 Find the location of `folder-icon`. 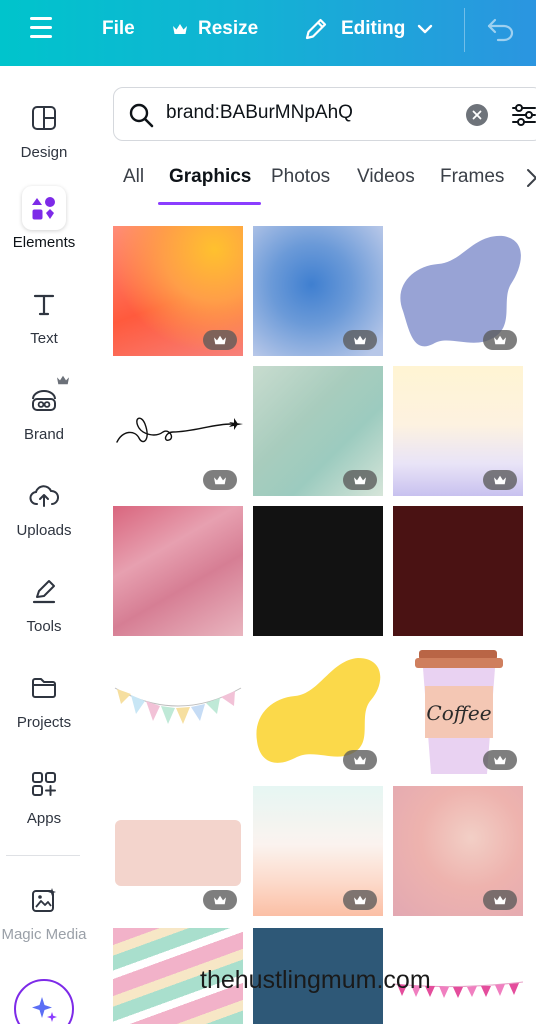

folder-icon is located at coordinates (44, 688).